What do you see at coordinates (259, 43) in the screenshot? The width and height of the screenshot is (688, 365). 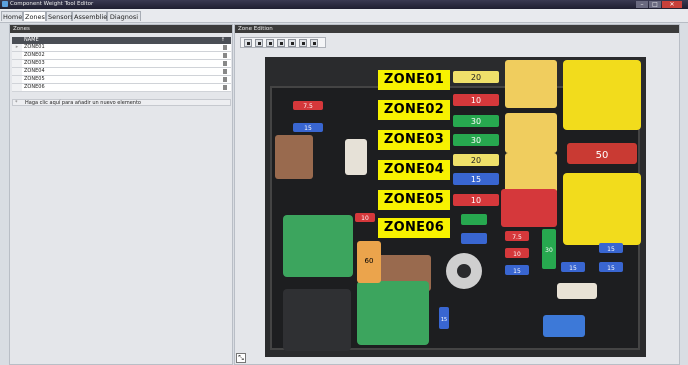 I see `align-center-icon` at bounding box center [259, 43].